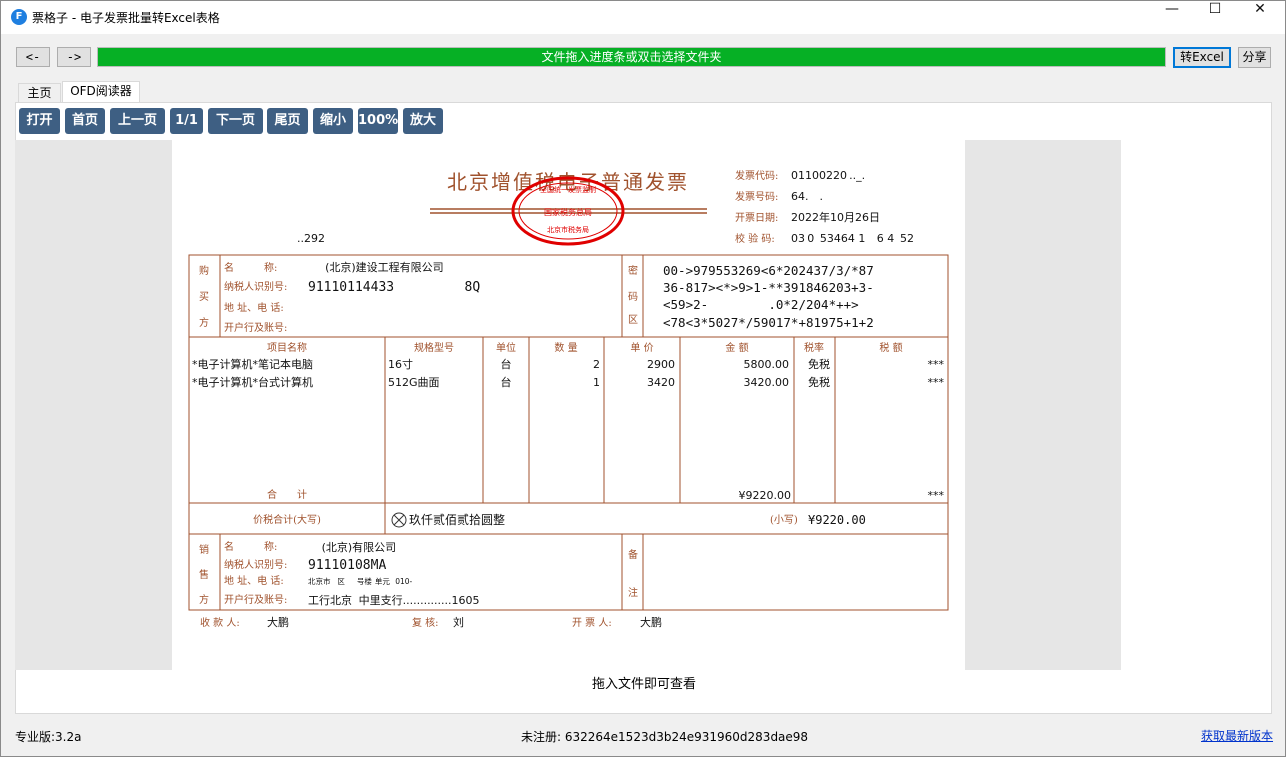  What do you see at coordinates (1202, 57) in the screenshot?
I see `to-excel-button: 转Excel` at bounding box center [1202, 57].